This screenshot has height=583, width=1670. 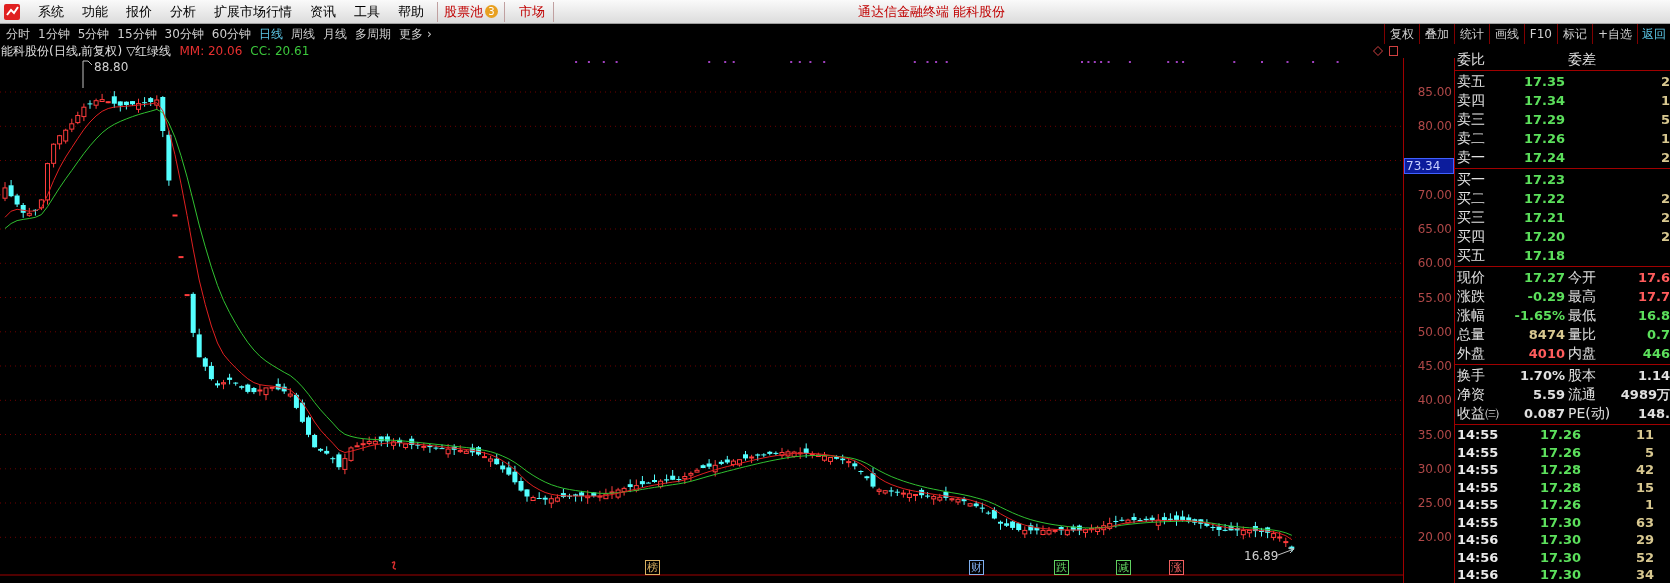 What do you see at coordinates (411, 11) in the screenshot?
I see `menu-item: 帮助` at bounding box center [411, 11].